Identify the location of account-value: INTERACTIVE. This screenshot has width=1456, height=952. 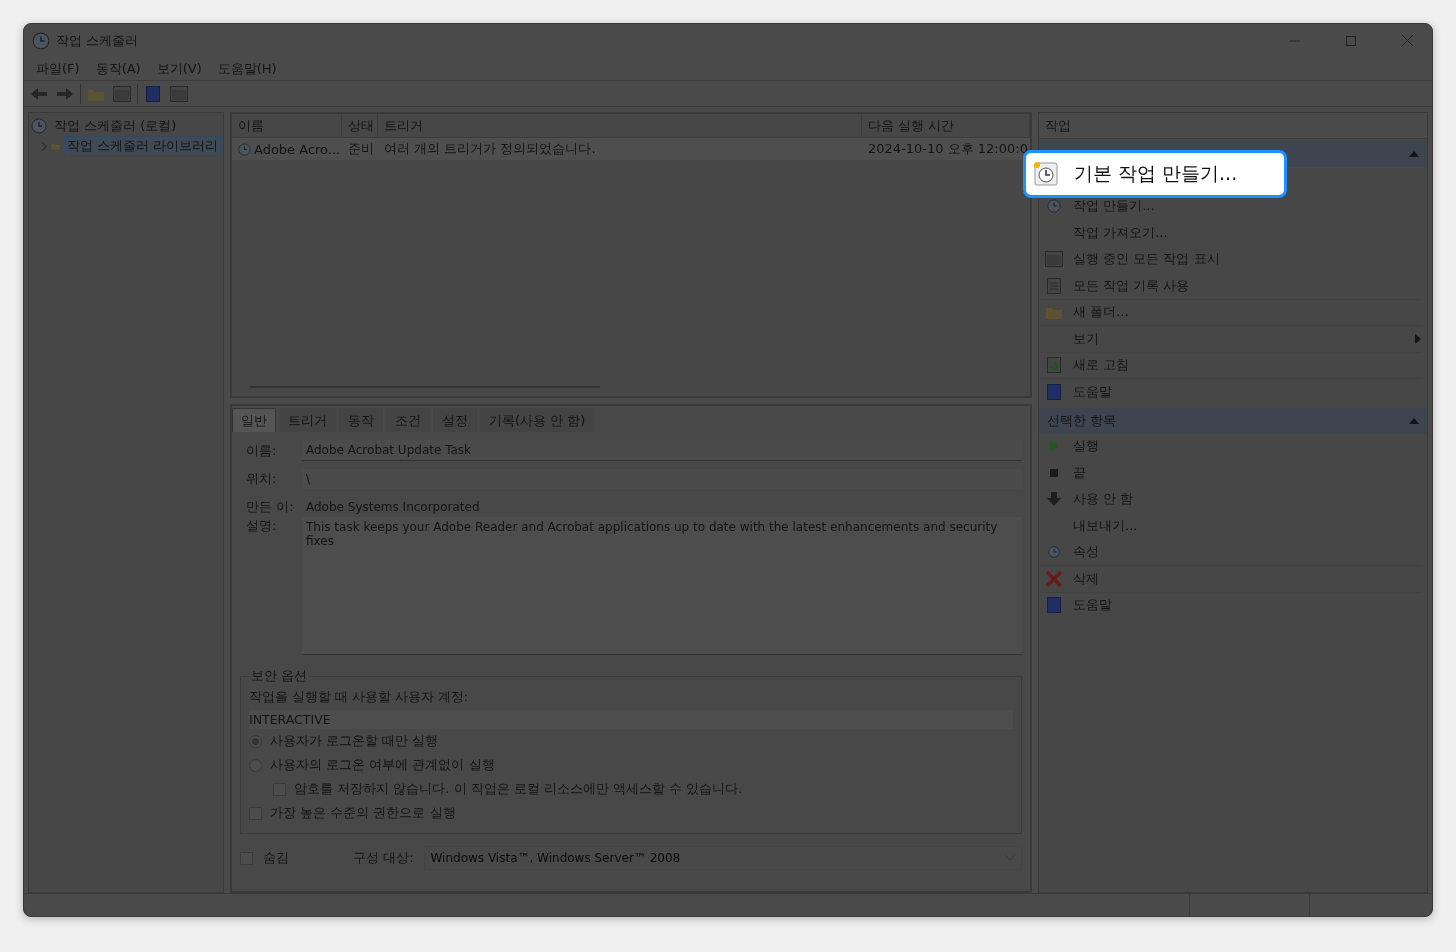
(631, 719).